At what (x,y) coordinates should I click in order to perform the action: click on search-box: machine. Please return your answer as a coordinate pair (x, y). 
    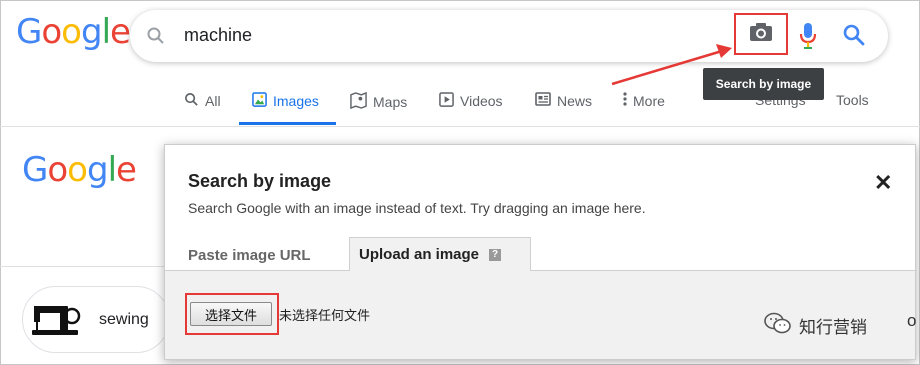
    Looking at the image, I should click on (509, 36).